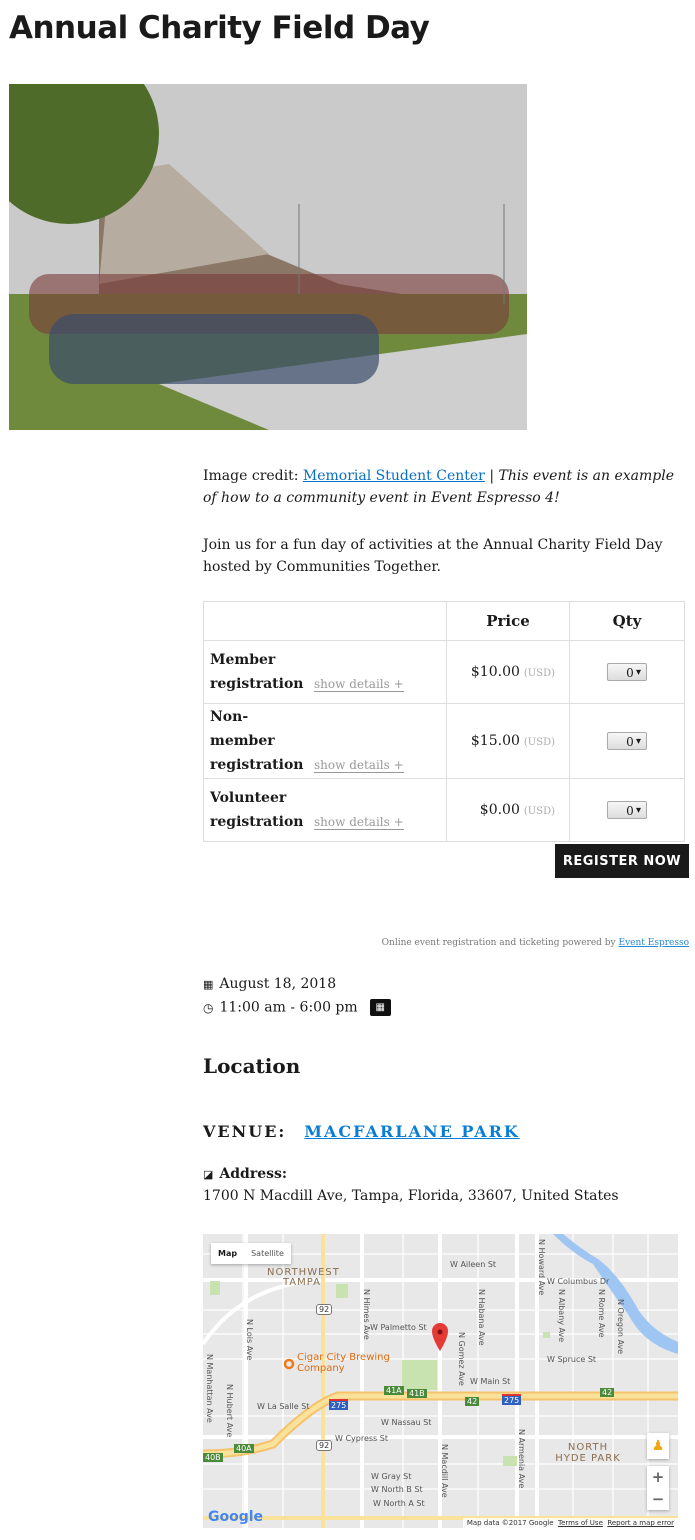 The width and height of the screenshot is (695, 1540). I want to click on street-label: W Spruce St, so click(572, 1359).